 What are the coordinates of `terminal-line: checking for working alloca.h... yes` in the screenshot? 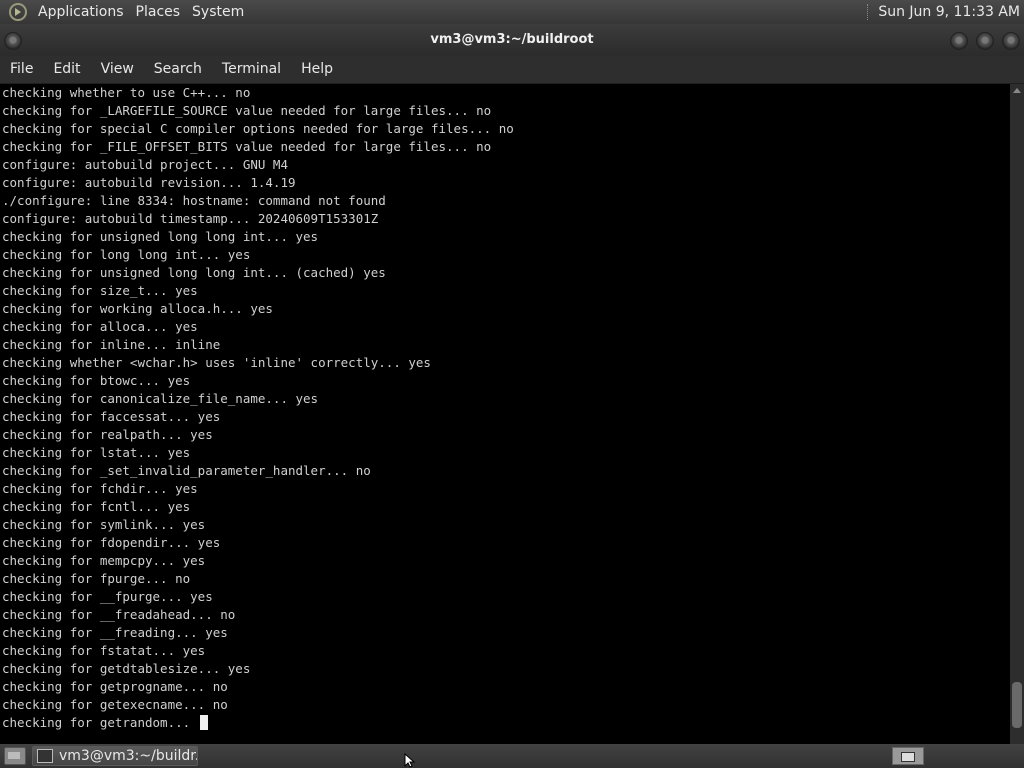 It's located at (137, 308).